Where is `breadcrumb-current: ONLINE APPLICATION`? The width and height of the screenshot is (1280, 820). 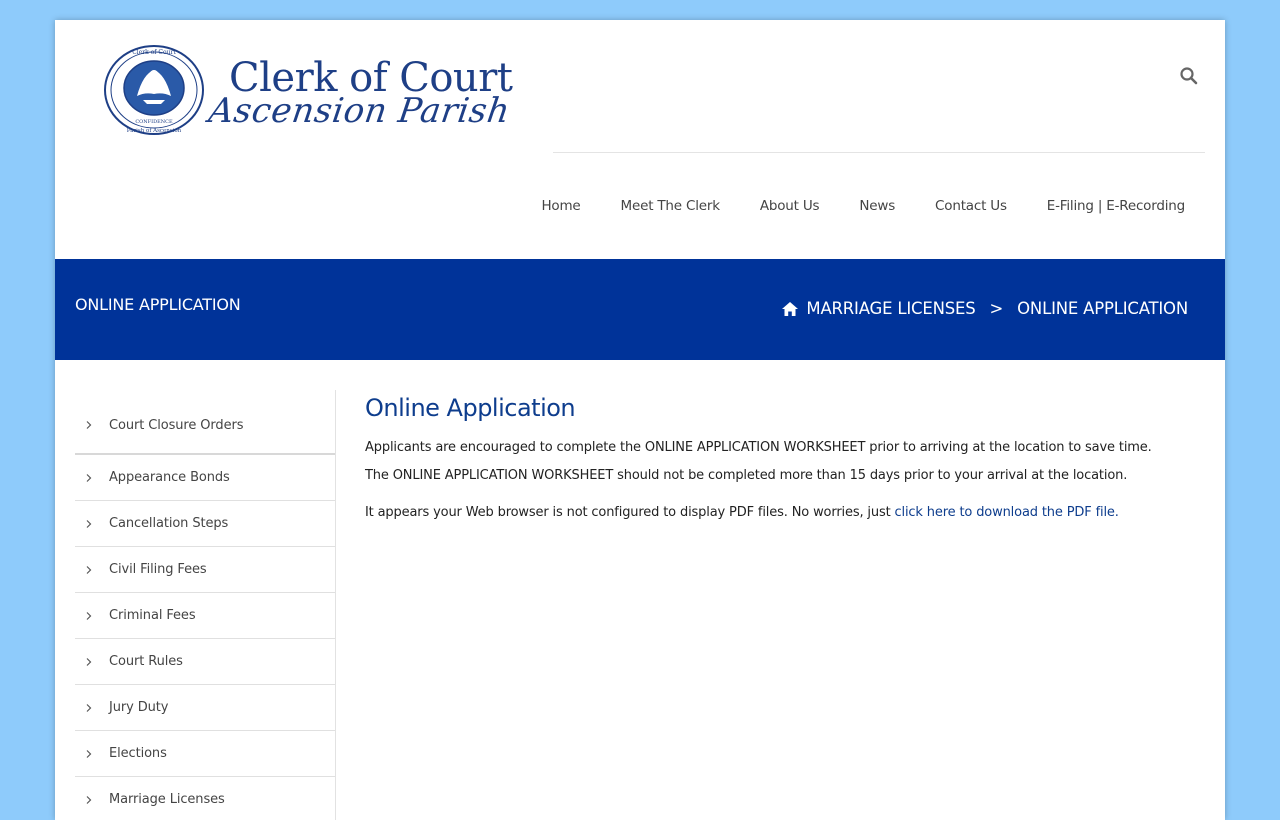
breadcrumb-current: ONLINE APPLICATION is located at coordinates (1102, 308).